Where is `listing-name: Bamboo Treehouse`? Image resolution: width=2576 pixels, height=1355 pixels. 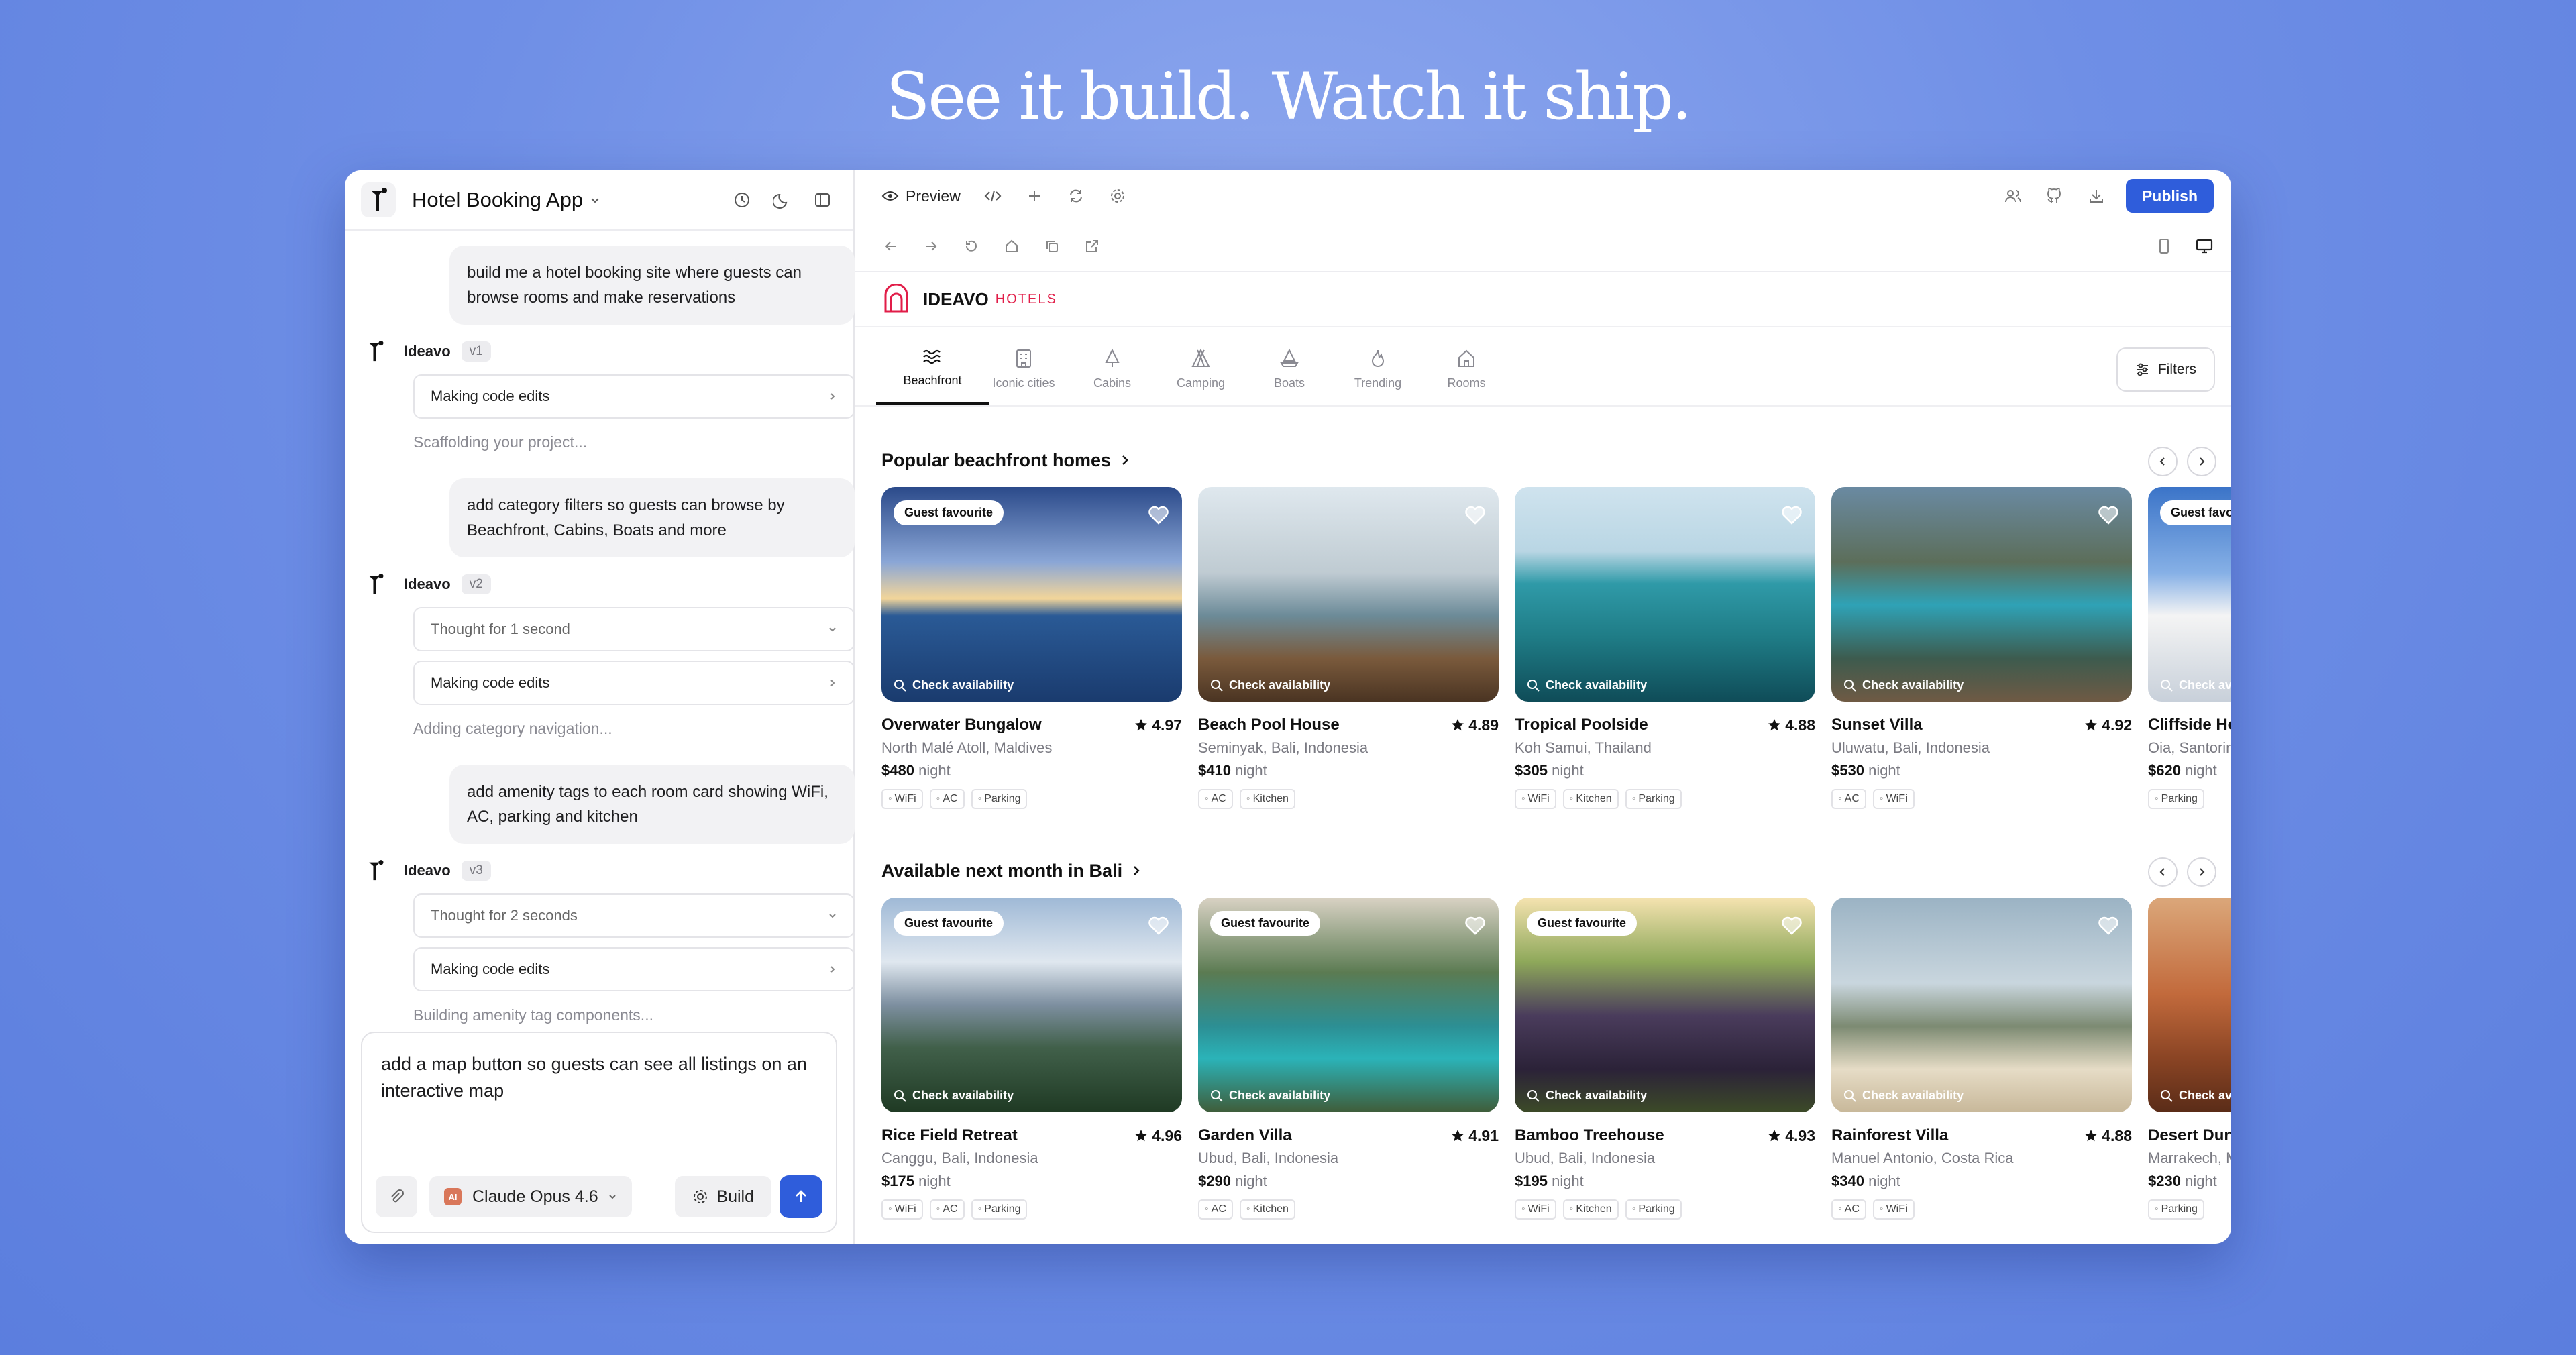 listing-name: Bamboo Treehouse is located at coordinates (1641, 1135).